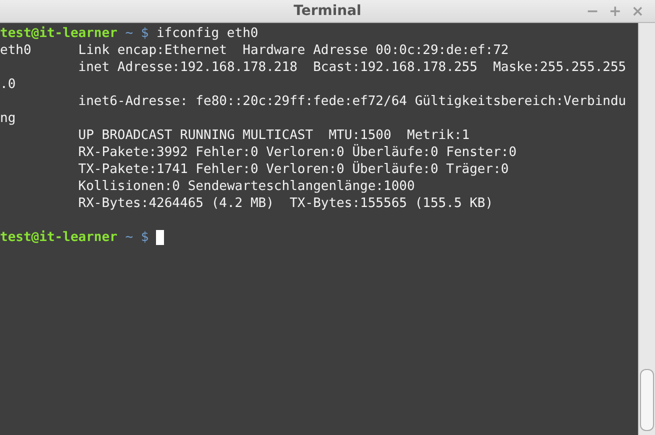 The image size is (655, 435). I want to click on output-line: UP BROADCAST RUNNING MULTICAST MTU:1500 Metrik:1, so click(273, 135).